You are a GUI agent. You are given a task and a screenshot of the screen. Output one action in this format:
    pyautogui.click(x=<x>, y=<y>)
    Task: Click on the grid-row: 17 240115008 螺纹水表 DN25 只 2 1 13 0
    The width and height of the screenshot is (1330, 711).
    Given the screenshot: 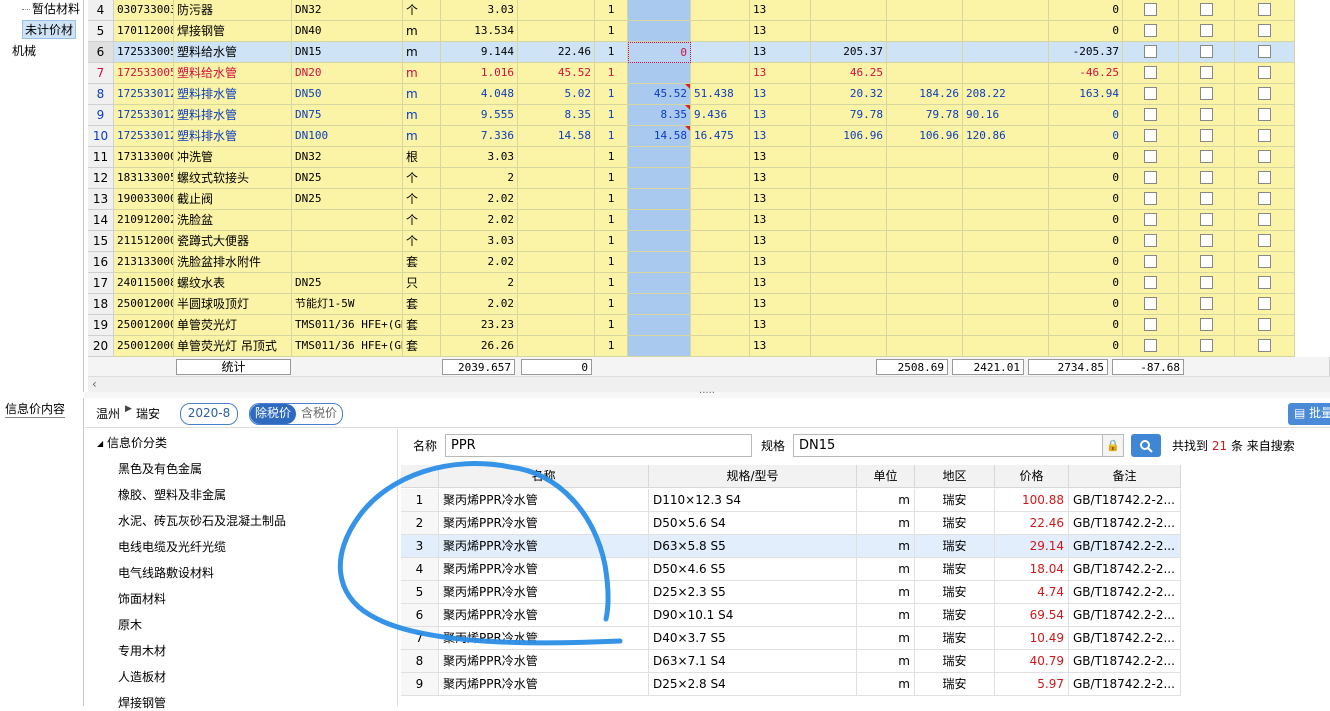 What is the action you would take?
    pyautogui.click(x=709, y=283)
    